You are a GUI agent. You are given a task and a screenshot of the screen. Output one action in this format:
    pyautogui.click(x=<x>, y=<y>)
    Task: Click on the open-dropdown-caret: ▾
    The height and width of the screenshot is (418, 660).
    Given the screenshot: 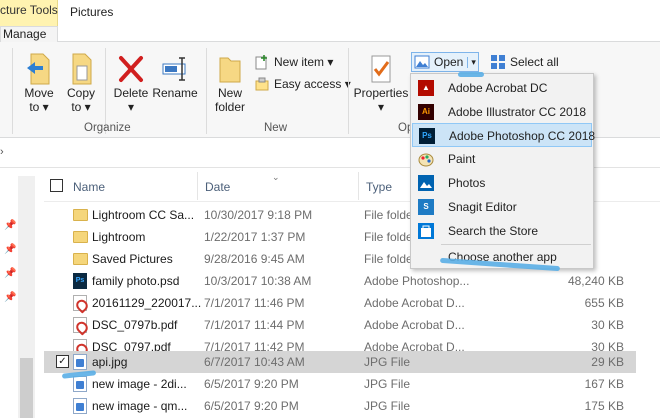 What is the action you would take?
    pyautogui.click(x=471, y=62)
    